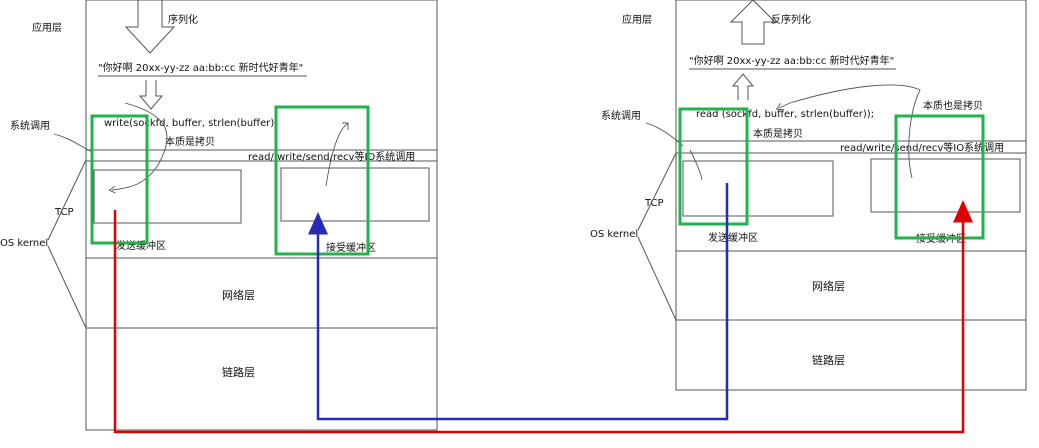 The height and width of the screenshot is (448, 1039). What do you see at coordinates (828, 360) in the screenshot?
I see `right-link-layer: 链路层` at bounding box center [828, 360].